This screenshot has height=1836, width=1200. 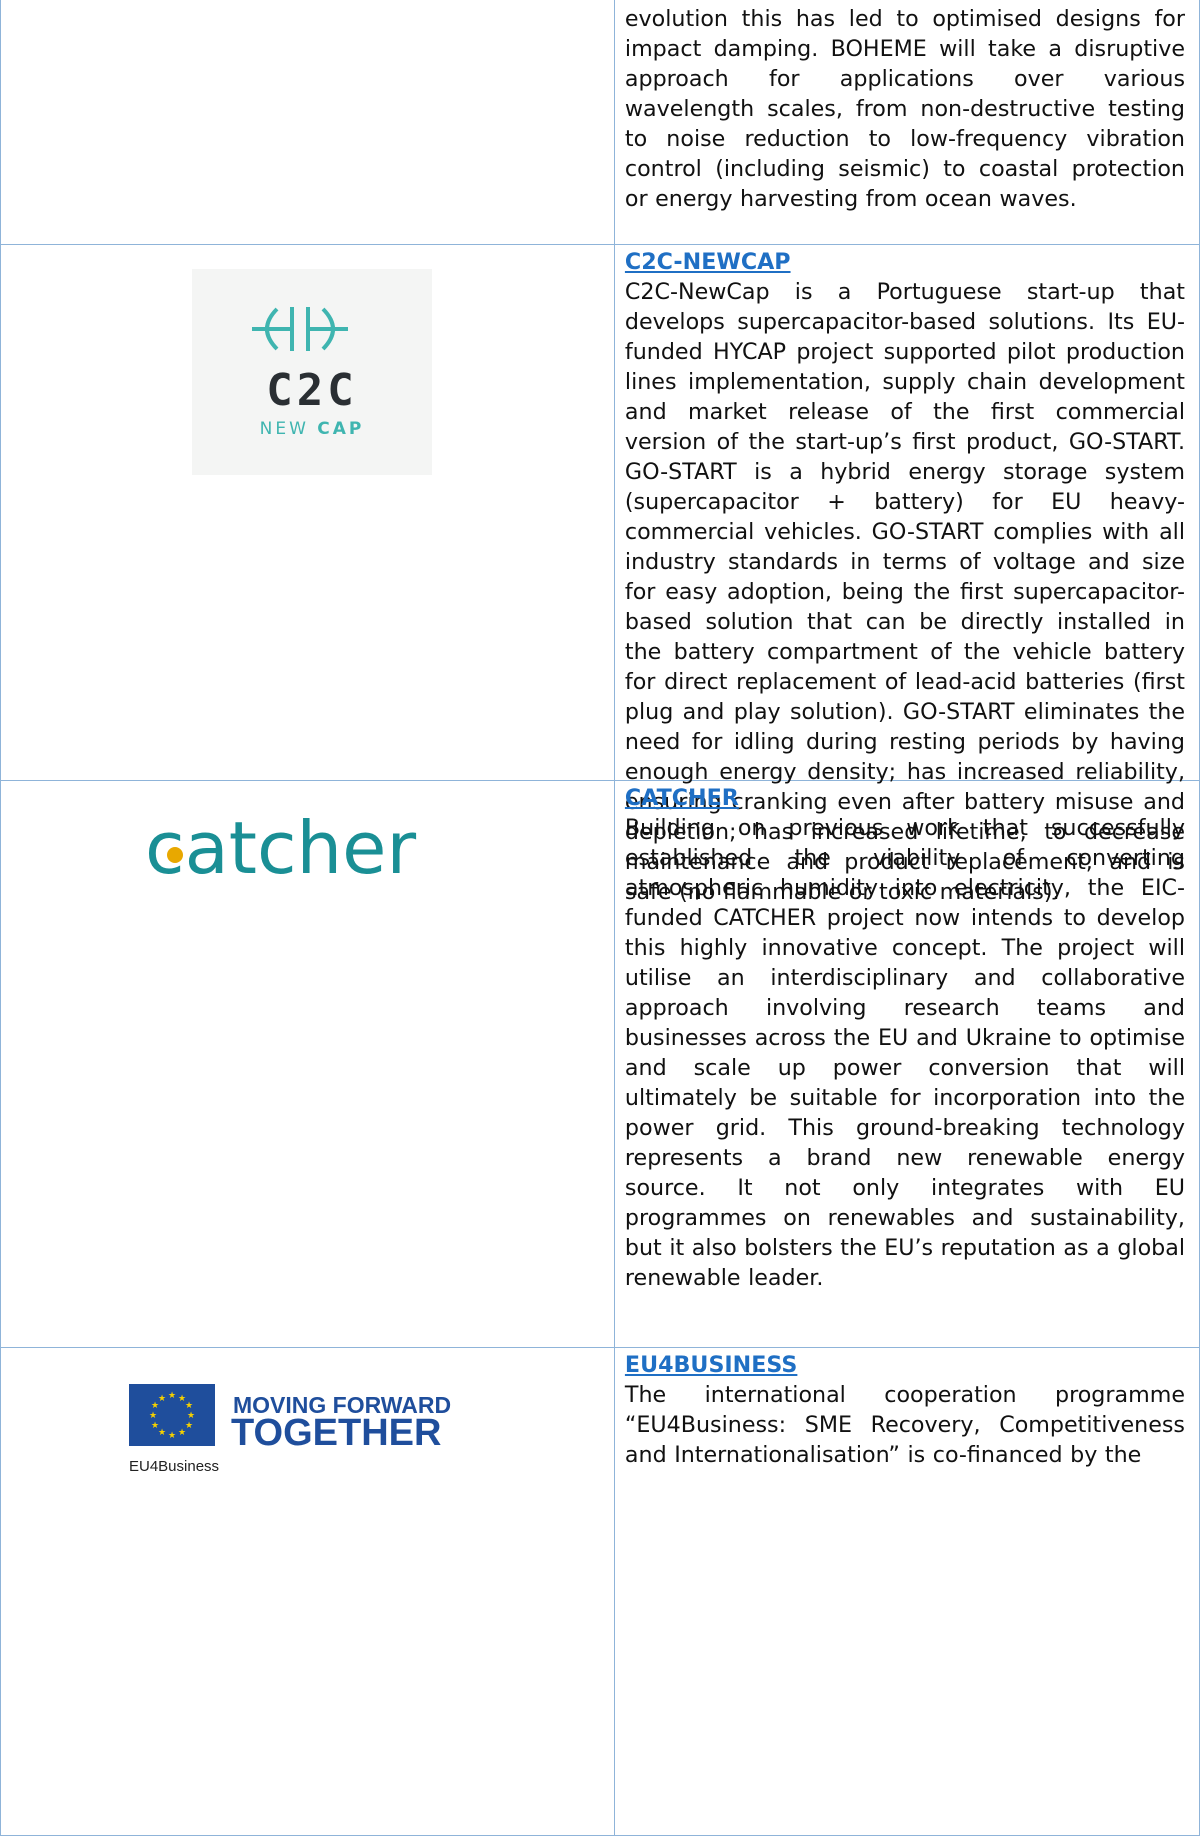 What do you see at coordinates (307, 122) in the screenshot?
I see `logo-cell` at bounding box center [307, 122].